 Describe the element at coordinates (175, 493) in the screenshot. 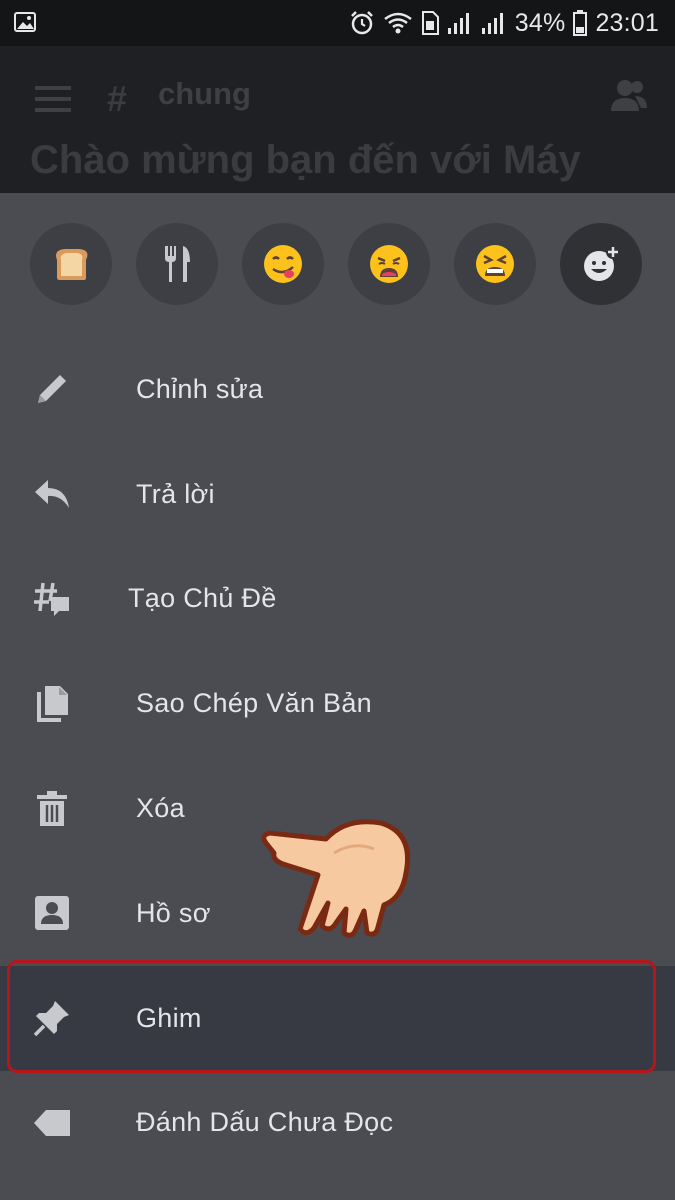

I see `menu-item-label: Trả lời` at that location.